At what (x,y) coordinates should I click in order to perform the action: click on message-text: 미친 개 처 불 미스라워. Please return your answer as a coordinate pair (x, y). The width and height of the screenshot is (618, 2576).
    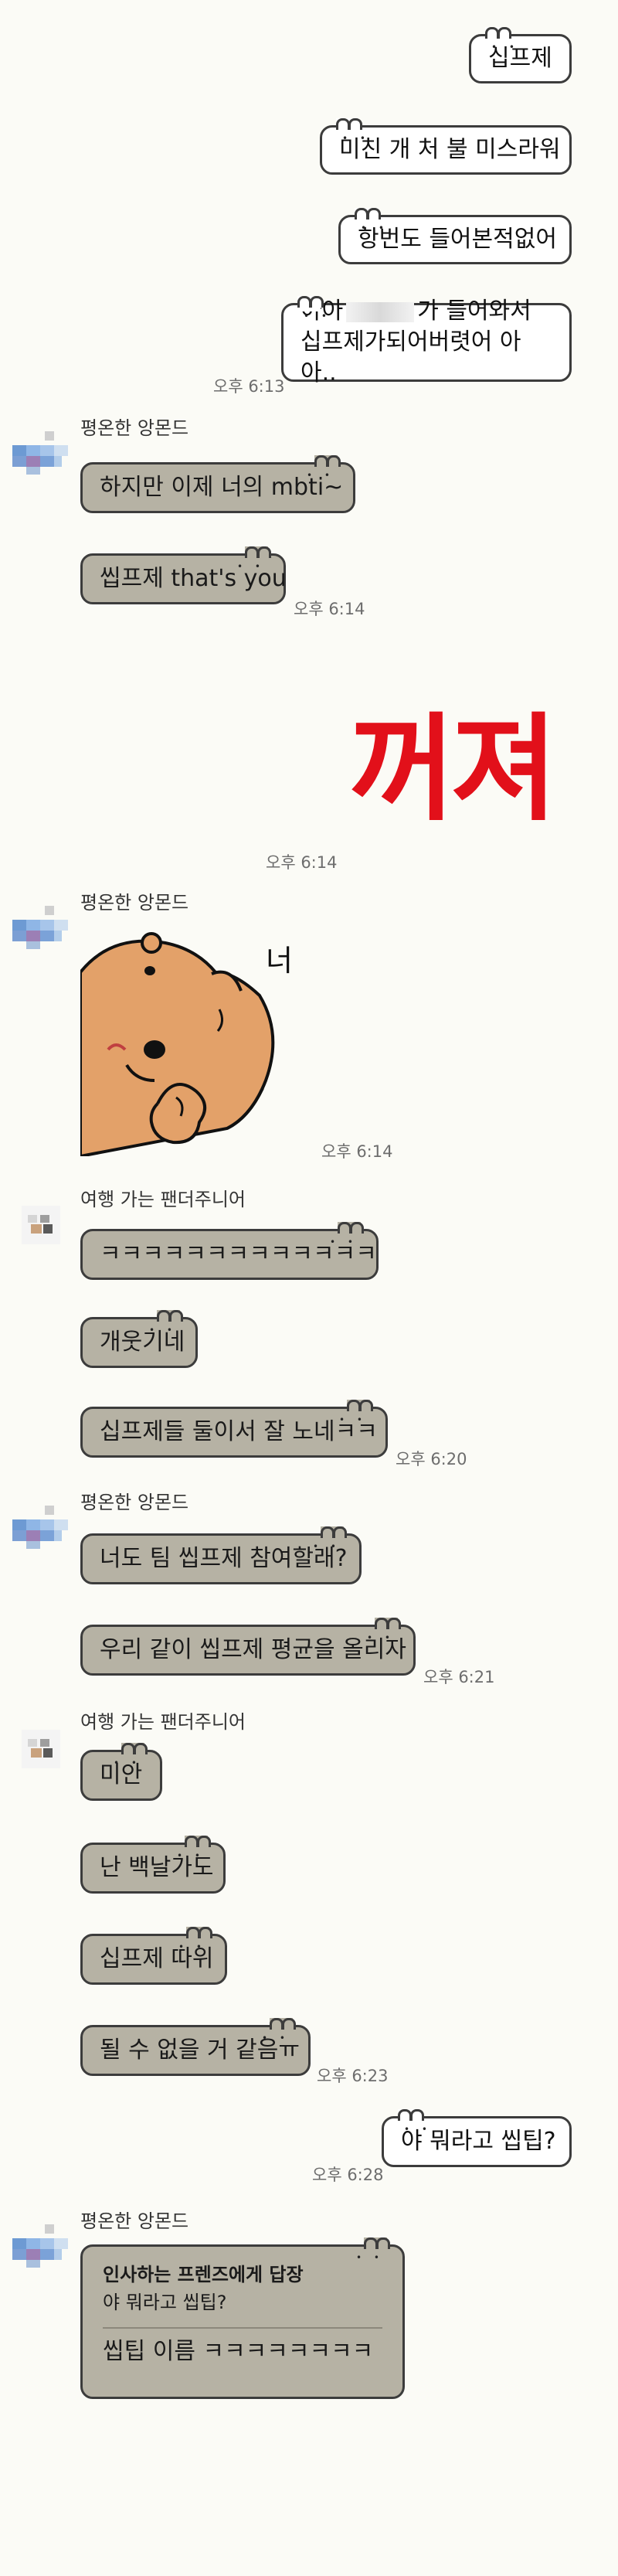
    Looking at the image, I should click on (450, 149).